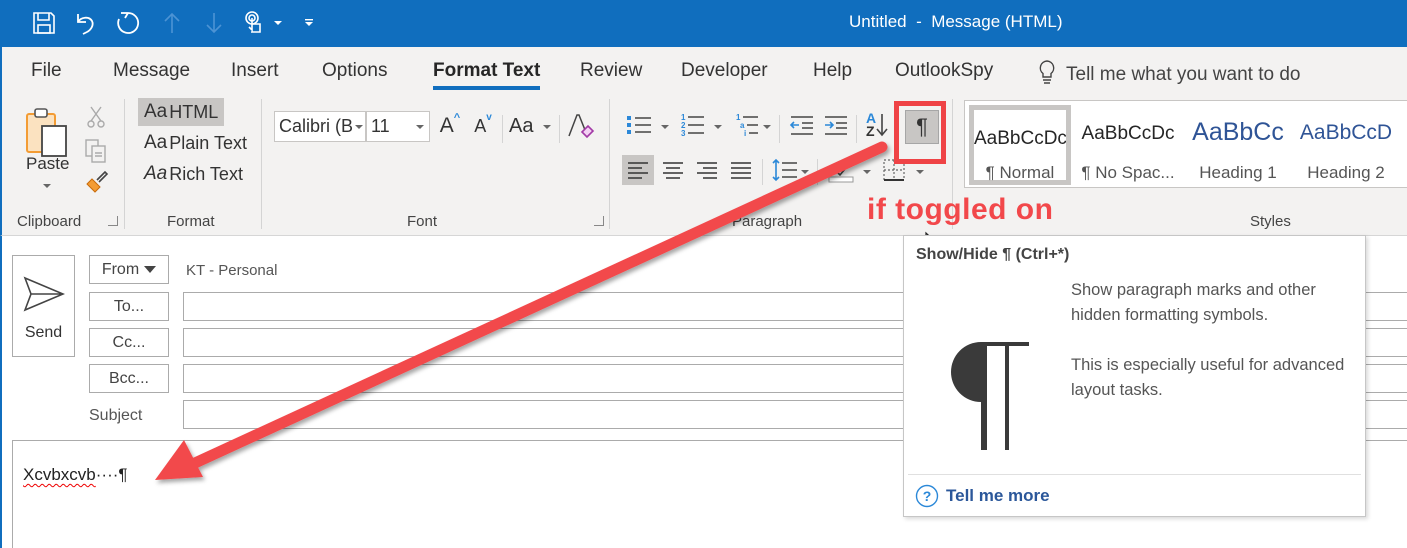 This screenshot has height=548, width=1407. What do you see at coordinates (44, 23) in the screenshot?
I see `save-icon` at bounding box center [44, 23].